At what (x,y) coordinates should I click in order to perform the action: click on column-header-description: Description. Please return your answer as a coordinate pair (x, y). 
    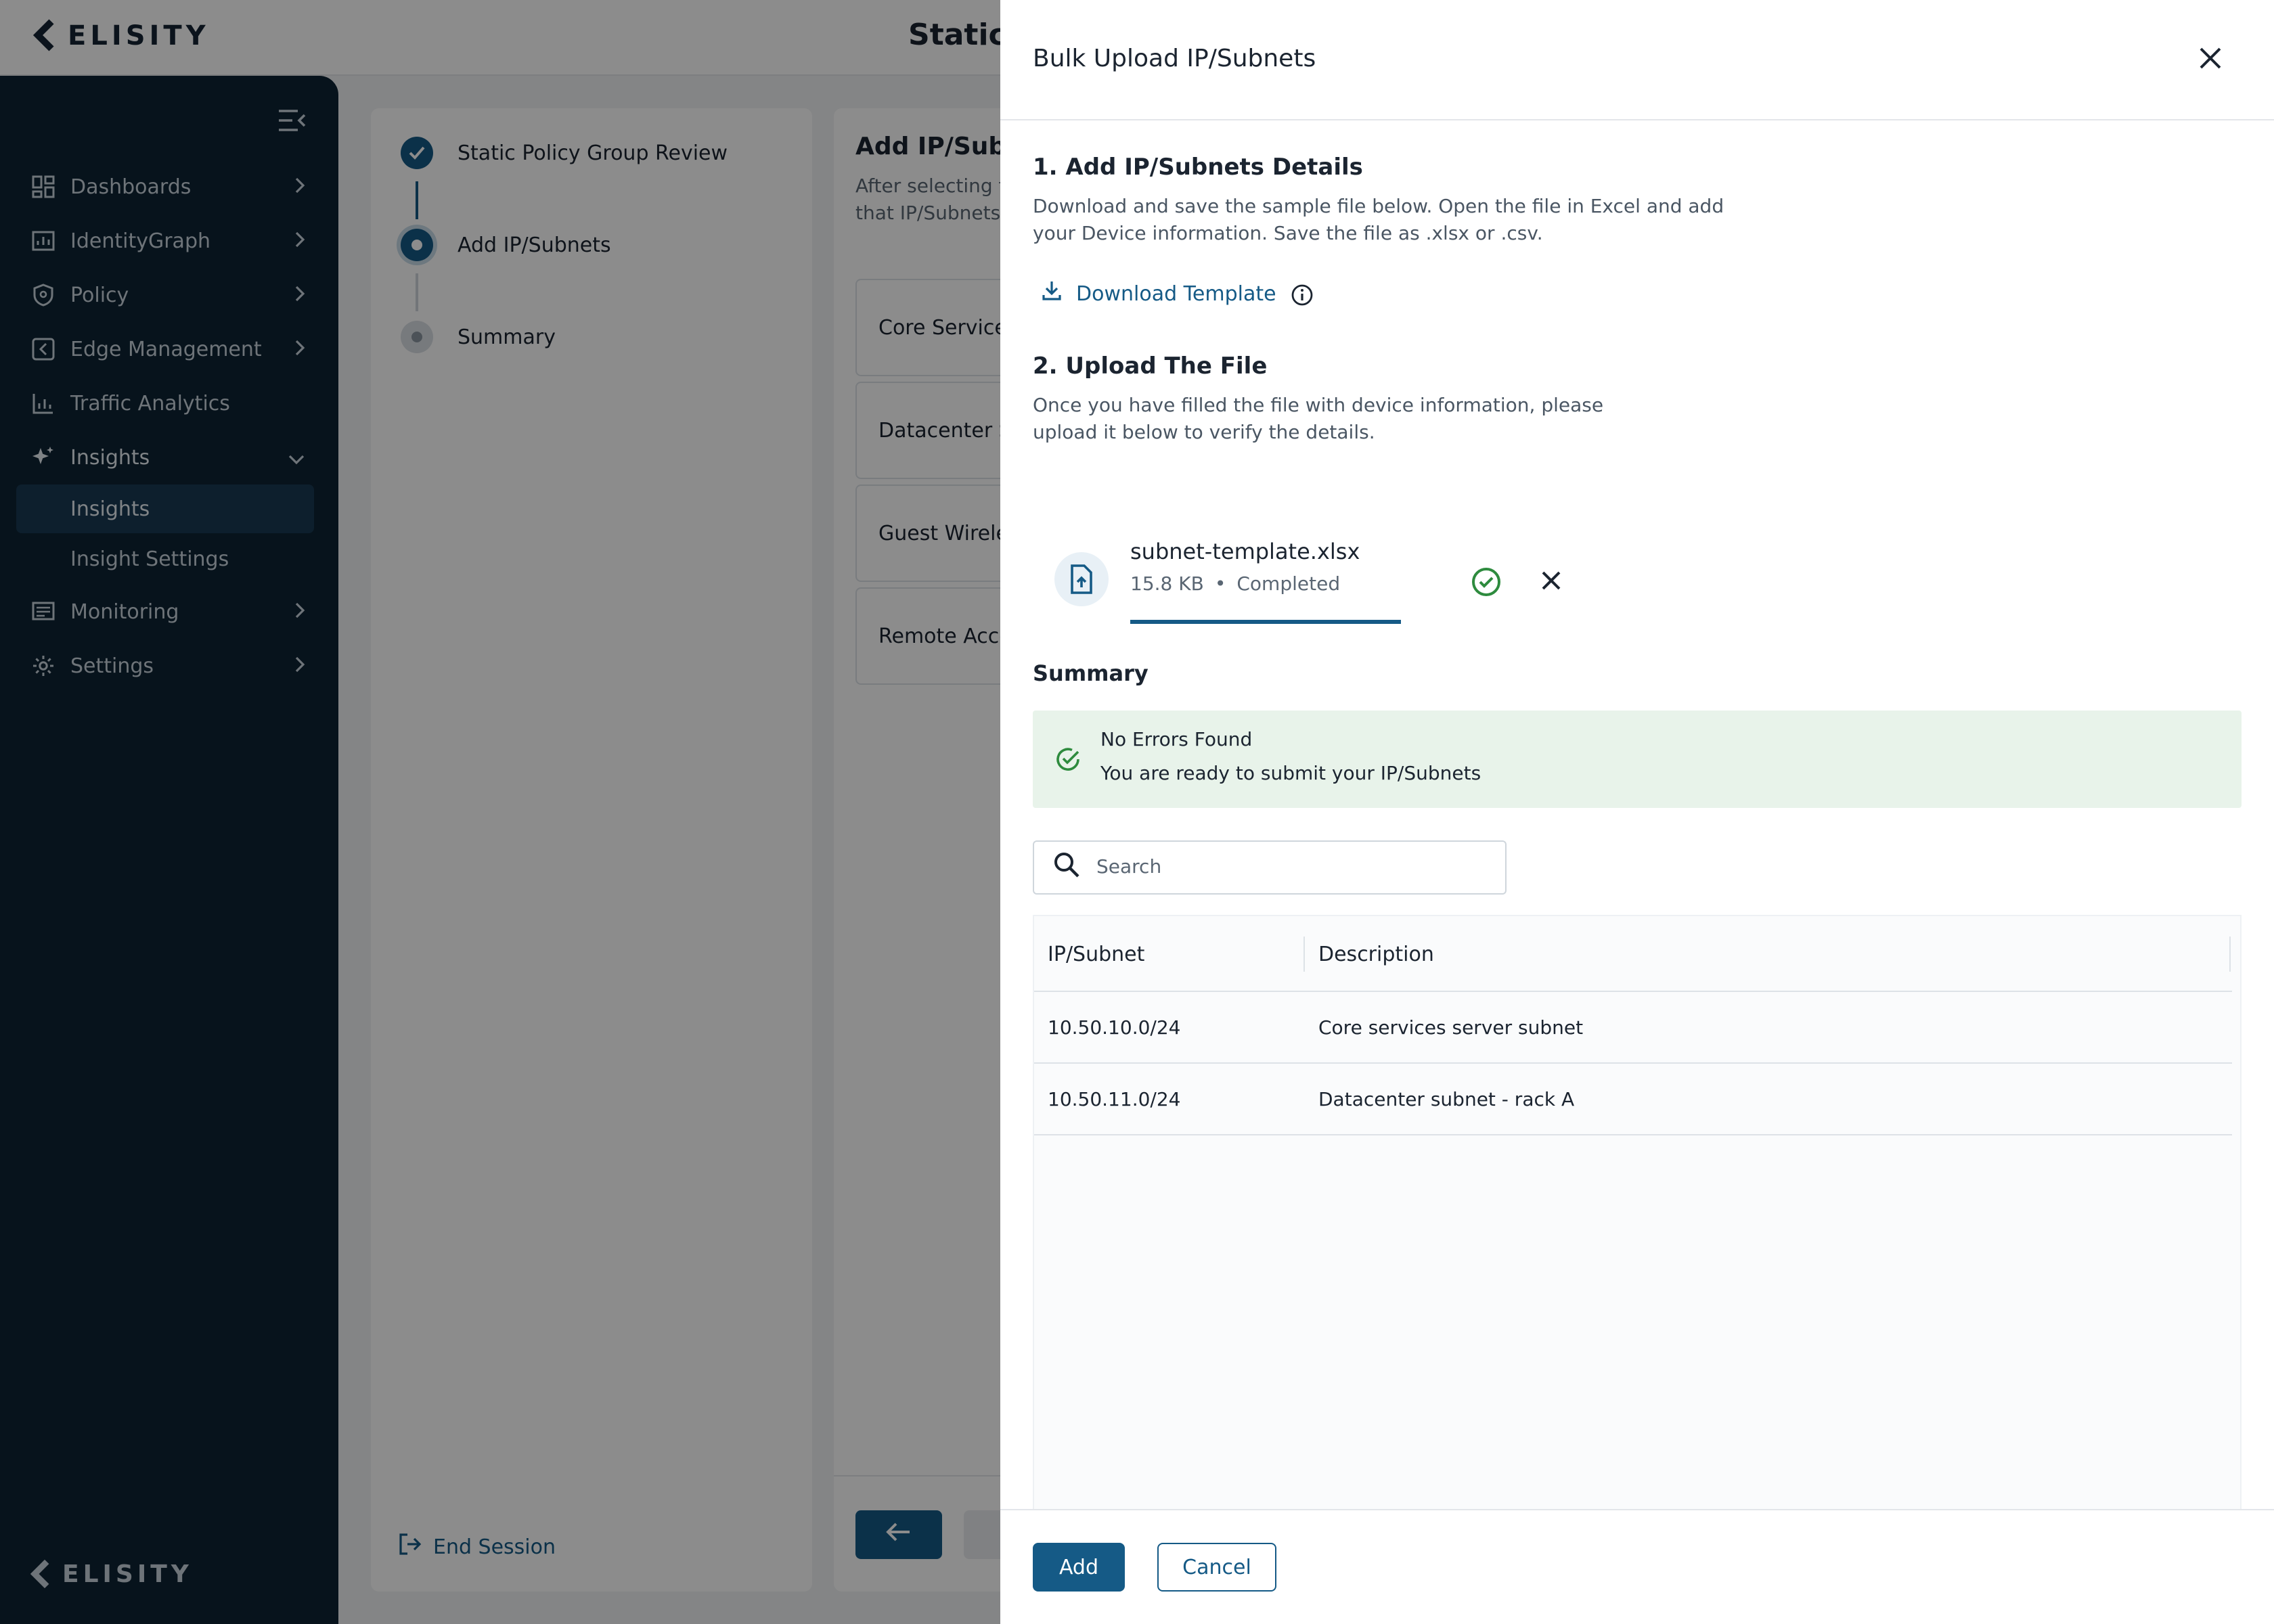
    Looking at the image, I should click on (1369, 953).